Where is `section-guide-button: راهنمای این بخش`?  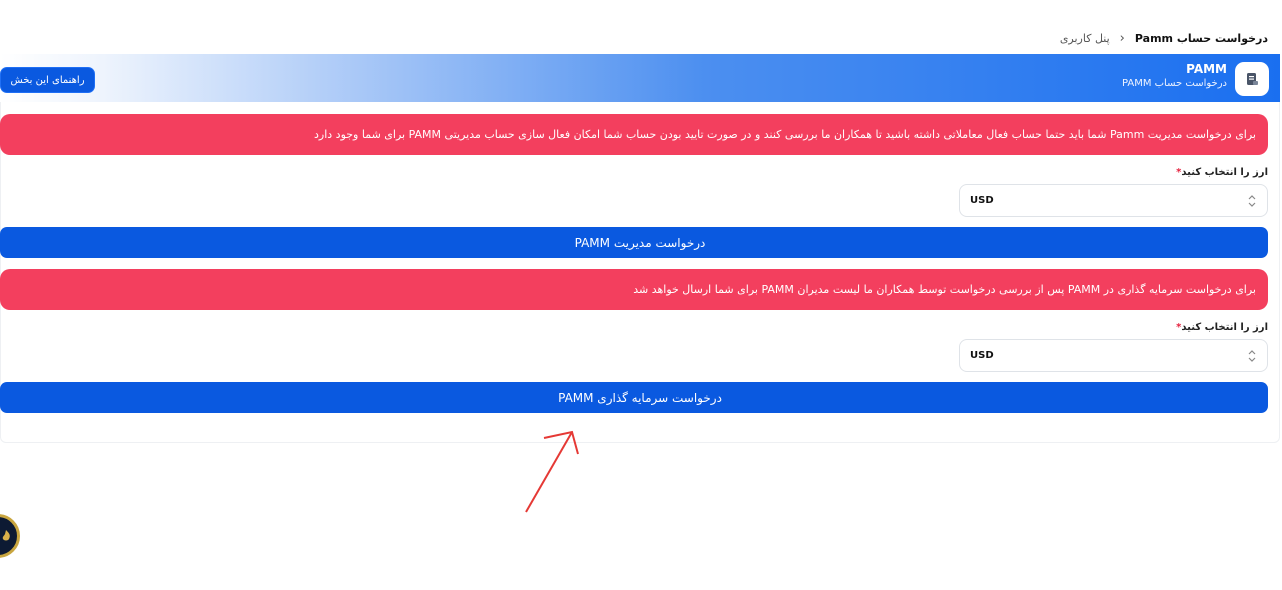
section-guide-button: راهنمای این بخش is located at coordinates (47, 80).